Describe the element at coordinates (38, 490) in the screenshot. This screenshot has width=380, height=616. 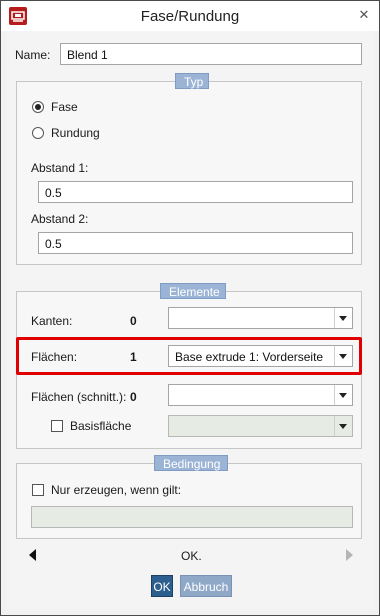
I see `nur-erzeugen-checkbox` at that location.